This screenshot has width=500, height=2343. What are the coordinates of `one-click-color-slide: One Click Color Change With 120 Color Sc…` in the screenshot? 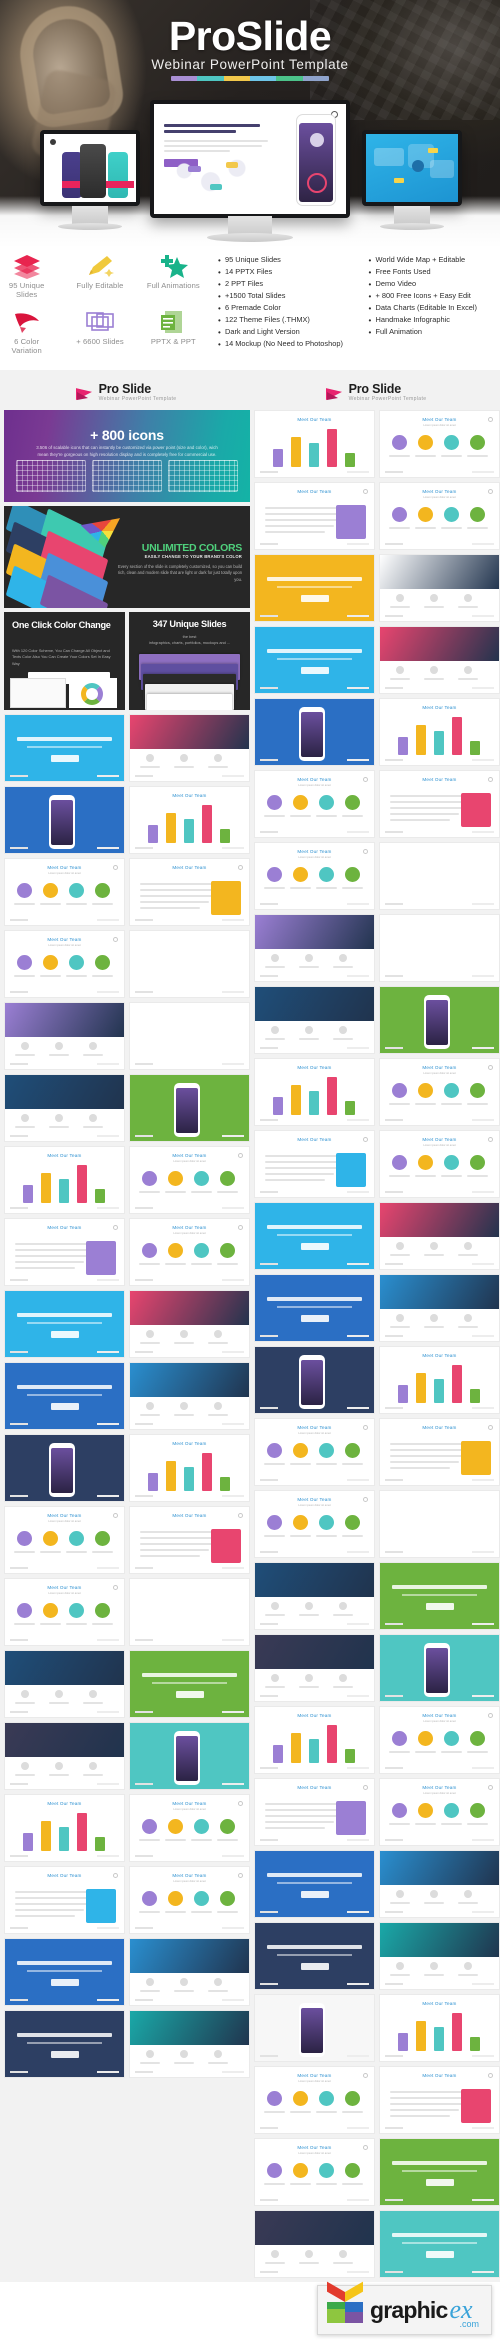 It's located at (64, 661).